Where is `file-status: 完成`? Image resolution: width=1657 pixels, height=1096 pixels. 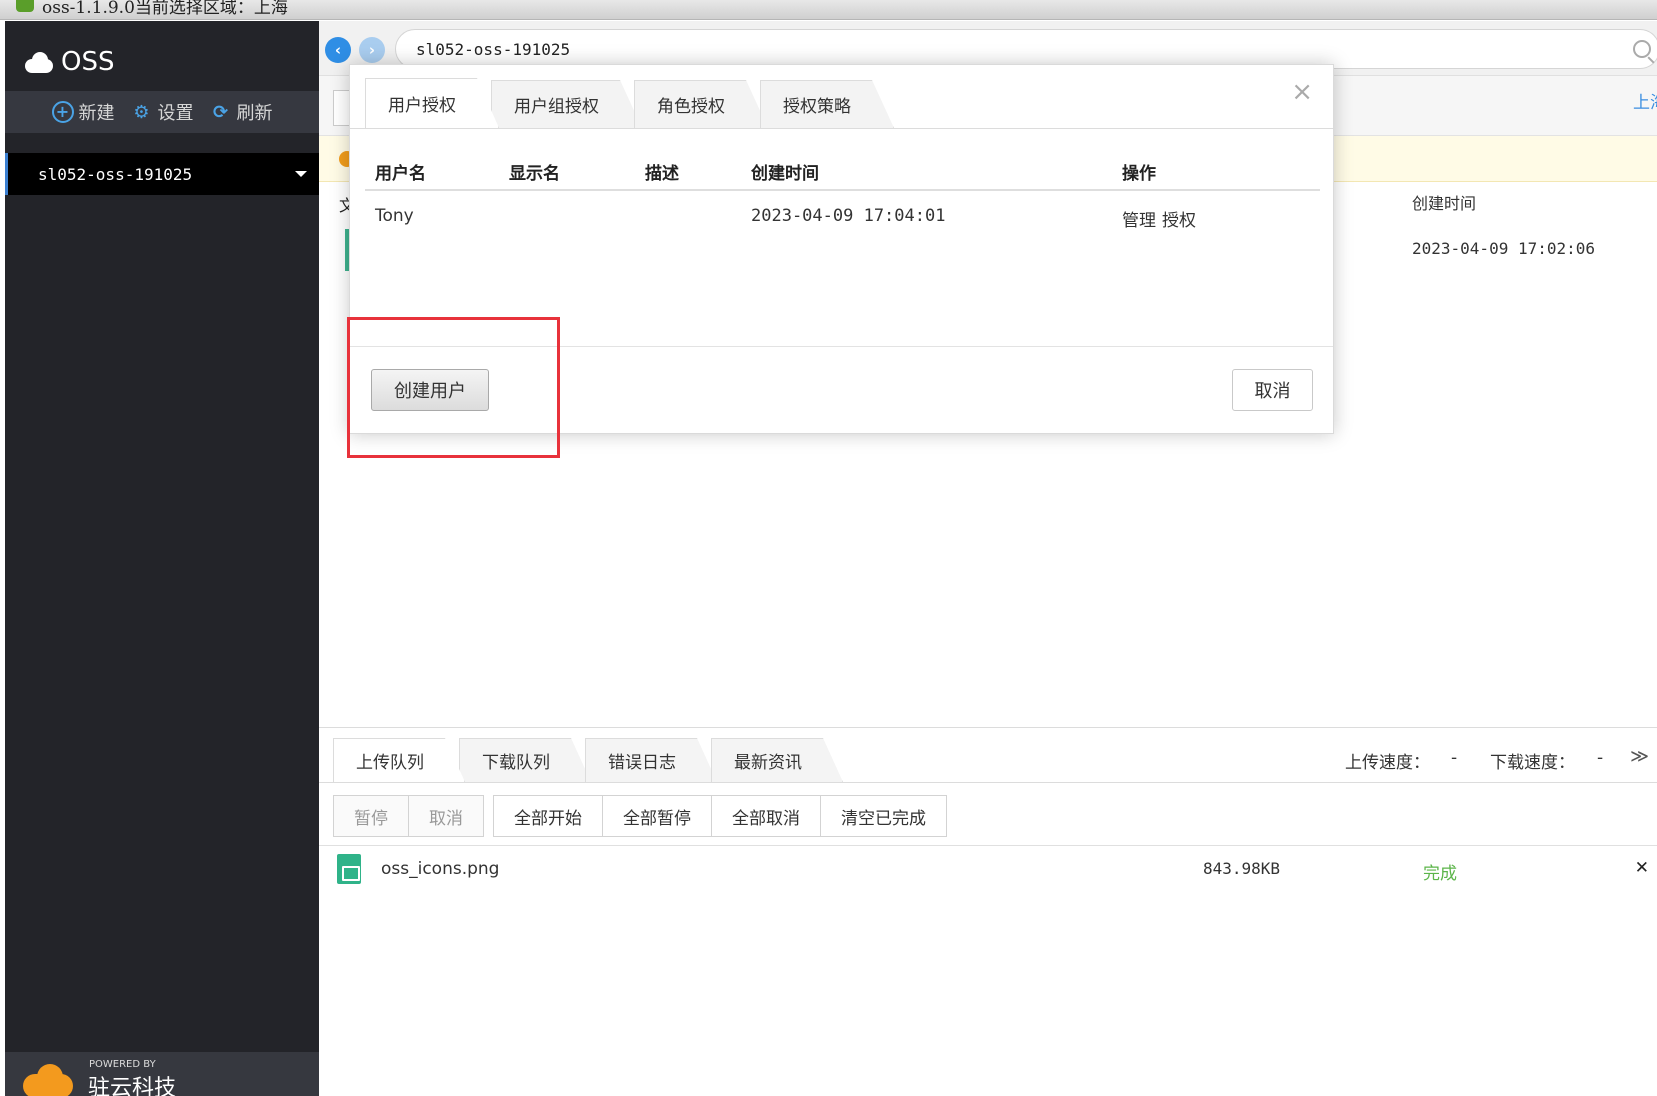 file-status: 完成 is located at coordinates (1440, 874).